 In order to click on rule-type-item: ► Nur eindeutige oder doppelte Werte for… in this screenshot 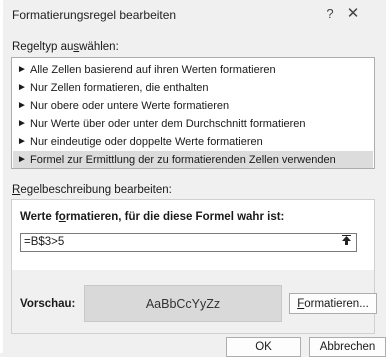, I will do `click(193, 141)`.